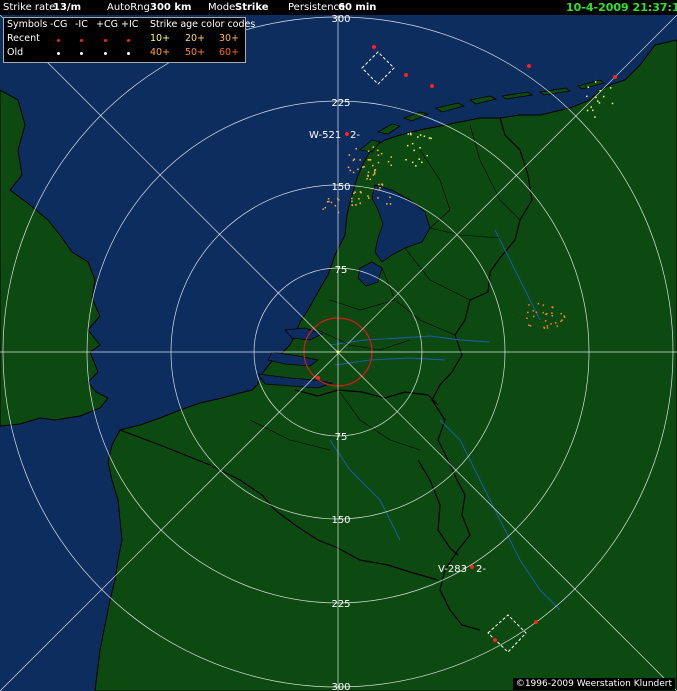 The width and height of the screenshot is (677, 691). Describe the element at coordinates (128, 7) in the screenshot. I see `autorng-label: AutoRng` at that location.